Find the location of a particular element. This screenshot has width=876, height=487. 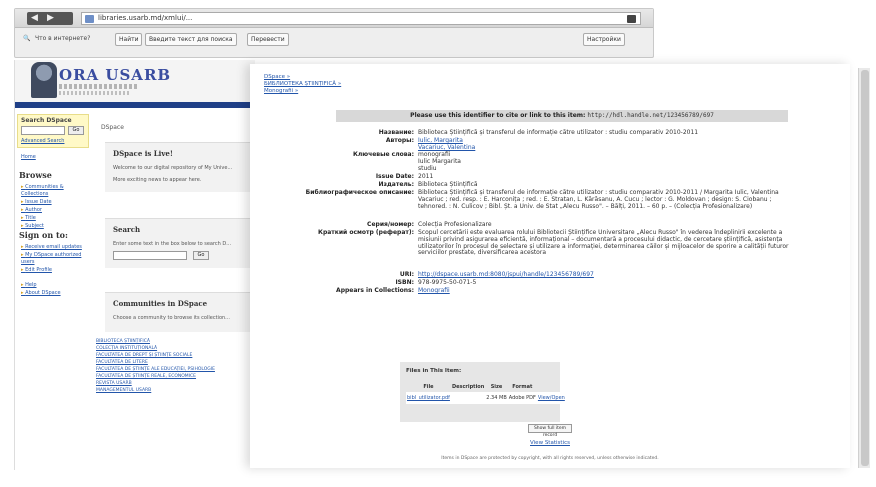

metadata-value: monografii Iulic Margarita studiu is located at coordinates (609, 161).